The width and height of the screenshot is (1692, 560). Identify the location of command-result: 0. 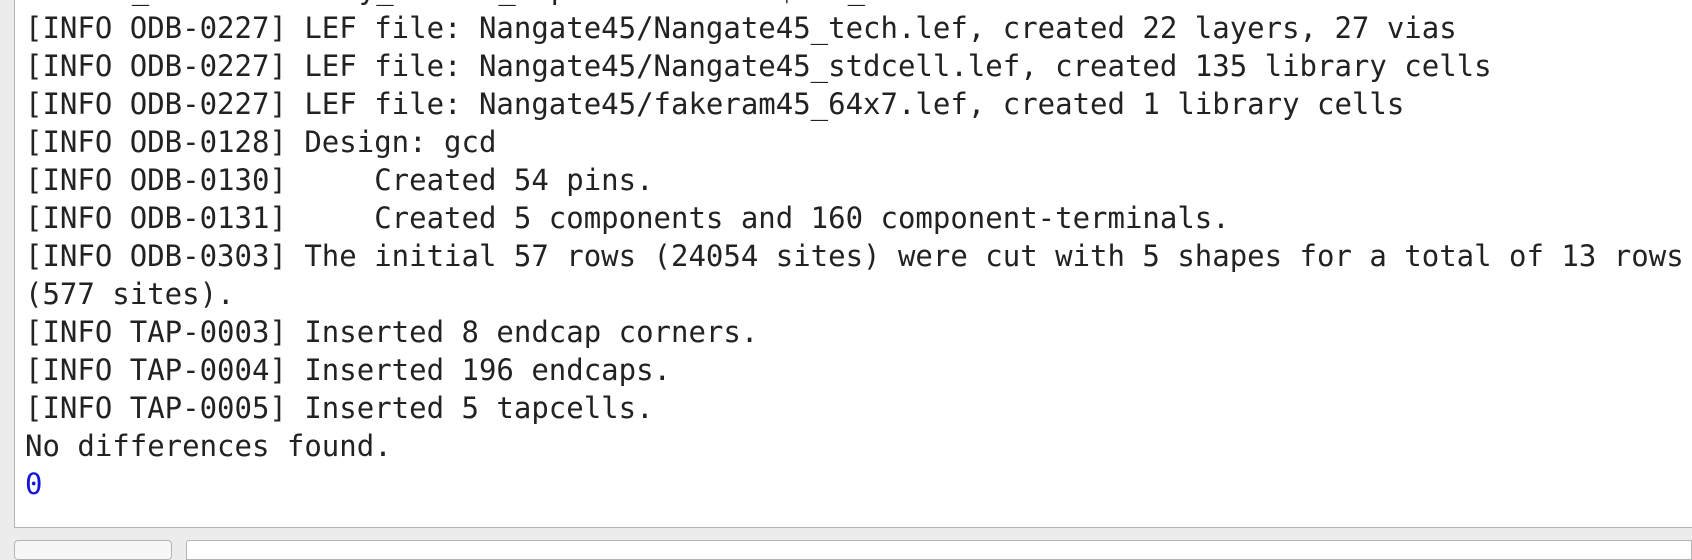
(34, 484).